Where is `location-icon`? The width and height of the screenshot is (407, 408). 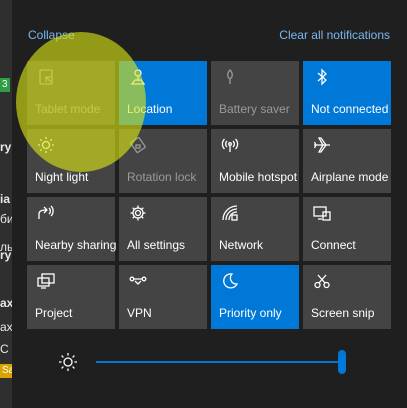
location-icon is located at coordinates (138, 77).